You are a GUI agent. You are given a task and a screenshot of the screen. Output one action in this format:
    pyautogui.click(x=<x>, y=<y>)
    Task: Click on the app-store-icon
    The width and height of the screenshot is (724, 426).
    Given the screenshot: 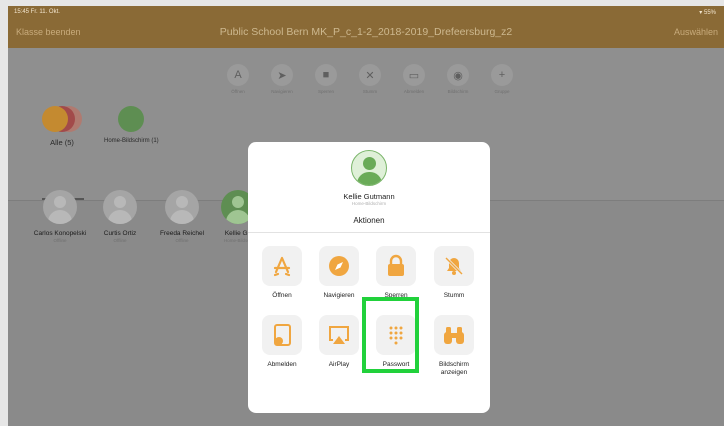 What is the action you would take?
    pyautogui.click(x=282, y=266)
    